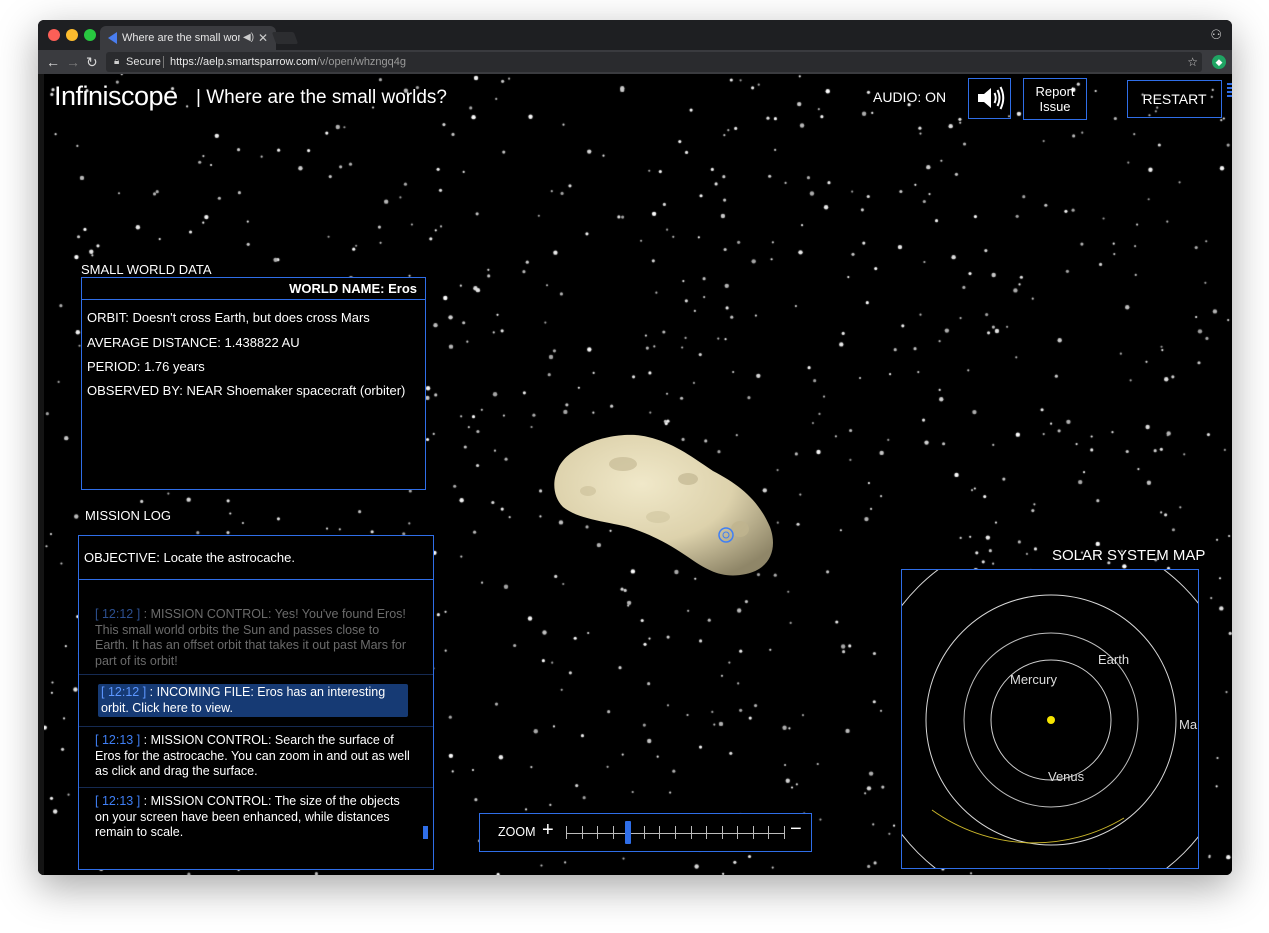  I want to click on url-path: /v/open/whzngq4g, so click(361, 62).